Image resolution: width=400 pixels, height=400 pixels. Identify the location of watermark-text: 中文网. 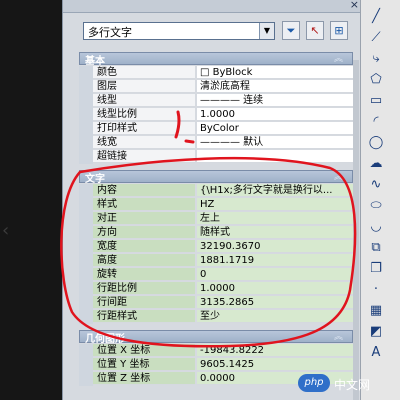
(352, 385).